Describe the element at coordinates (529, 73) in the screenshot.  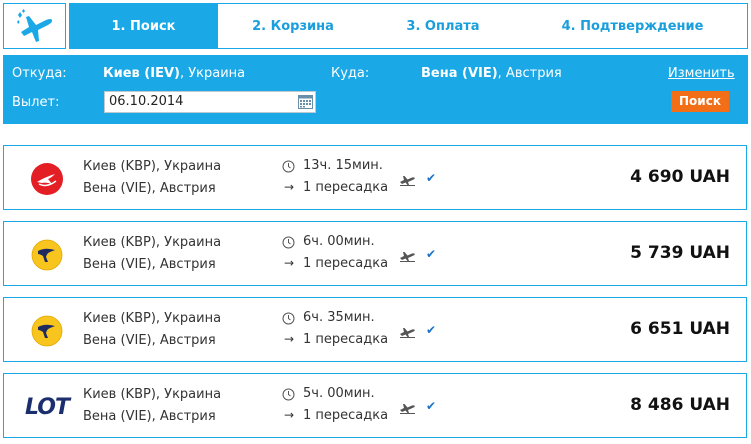
I see `to-country: , Австрия` at that location.